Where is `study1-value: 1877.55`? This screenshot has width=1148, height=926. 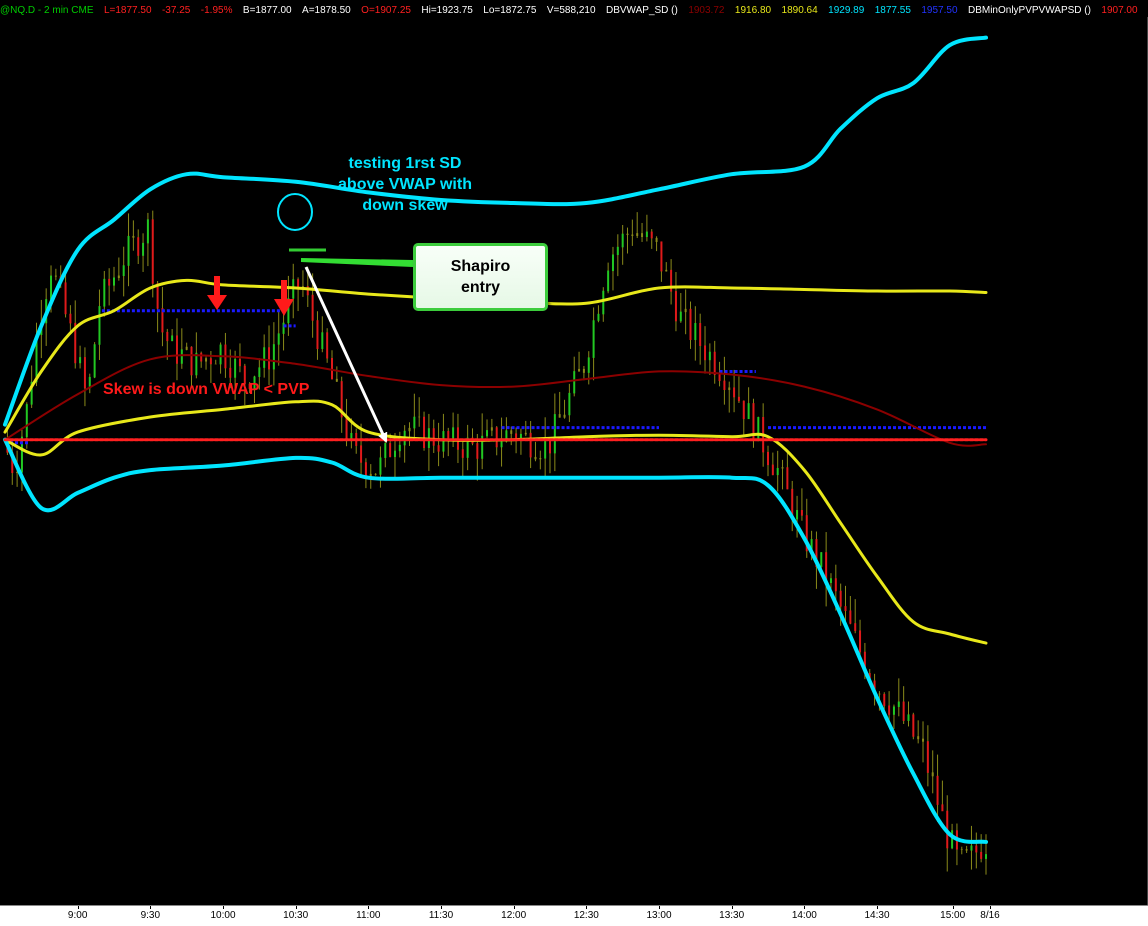 study1-value: 1877.55 is located at coordinates (892, 10).